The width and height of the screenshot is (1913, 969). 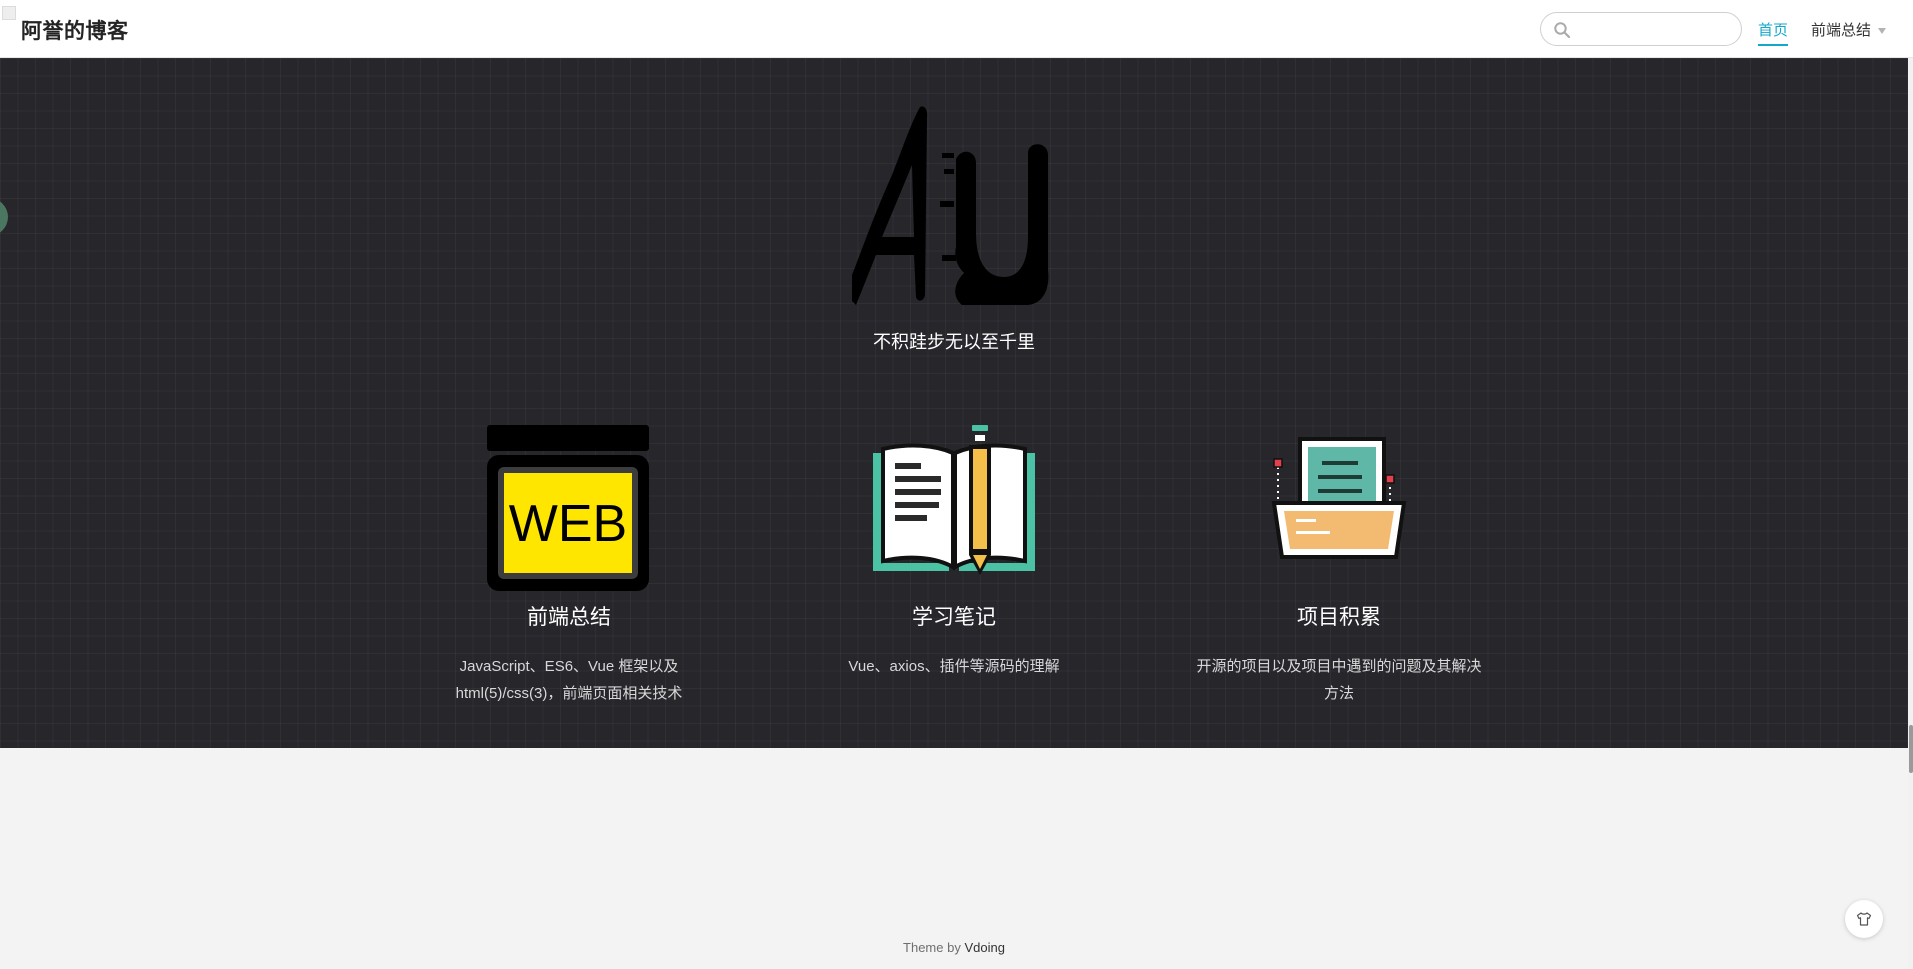 What do you see at coordinates (9, 13) in the screenshot?
I see `corner-mark` at bounding box center [9, 13].